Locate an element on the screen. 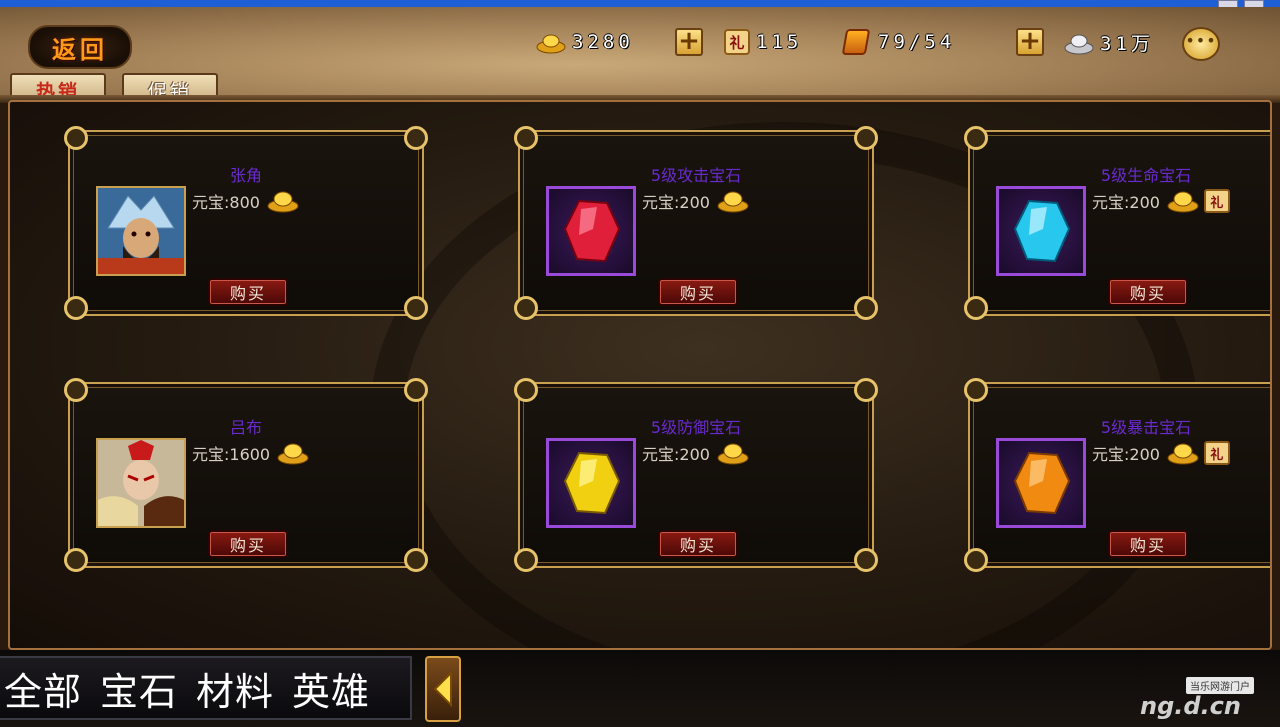 The width and height of the screenshot is (1280, 727). add-stamina-button: + is located at coordinates (1030, 42).